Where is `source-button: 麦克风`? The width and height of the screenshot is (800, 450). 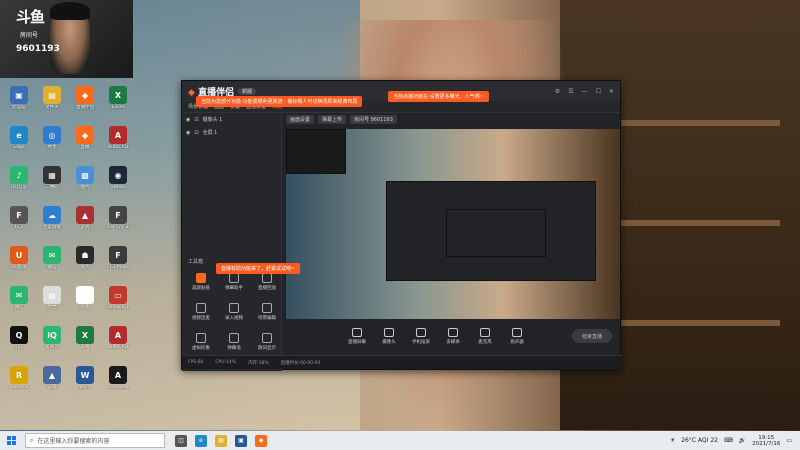
source-button: 麦克风 is located at coordinates (485, 336).